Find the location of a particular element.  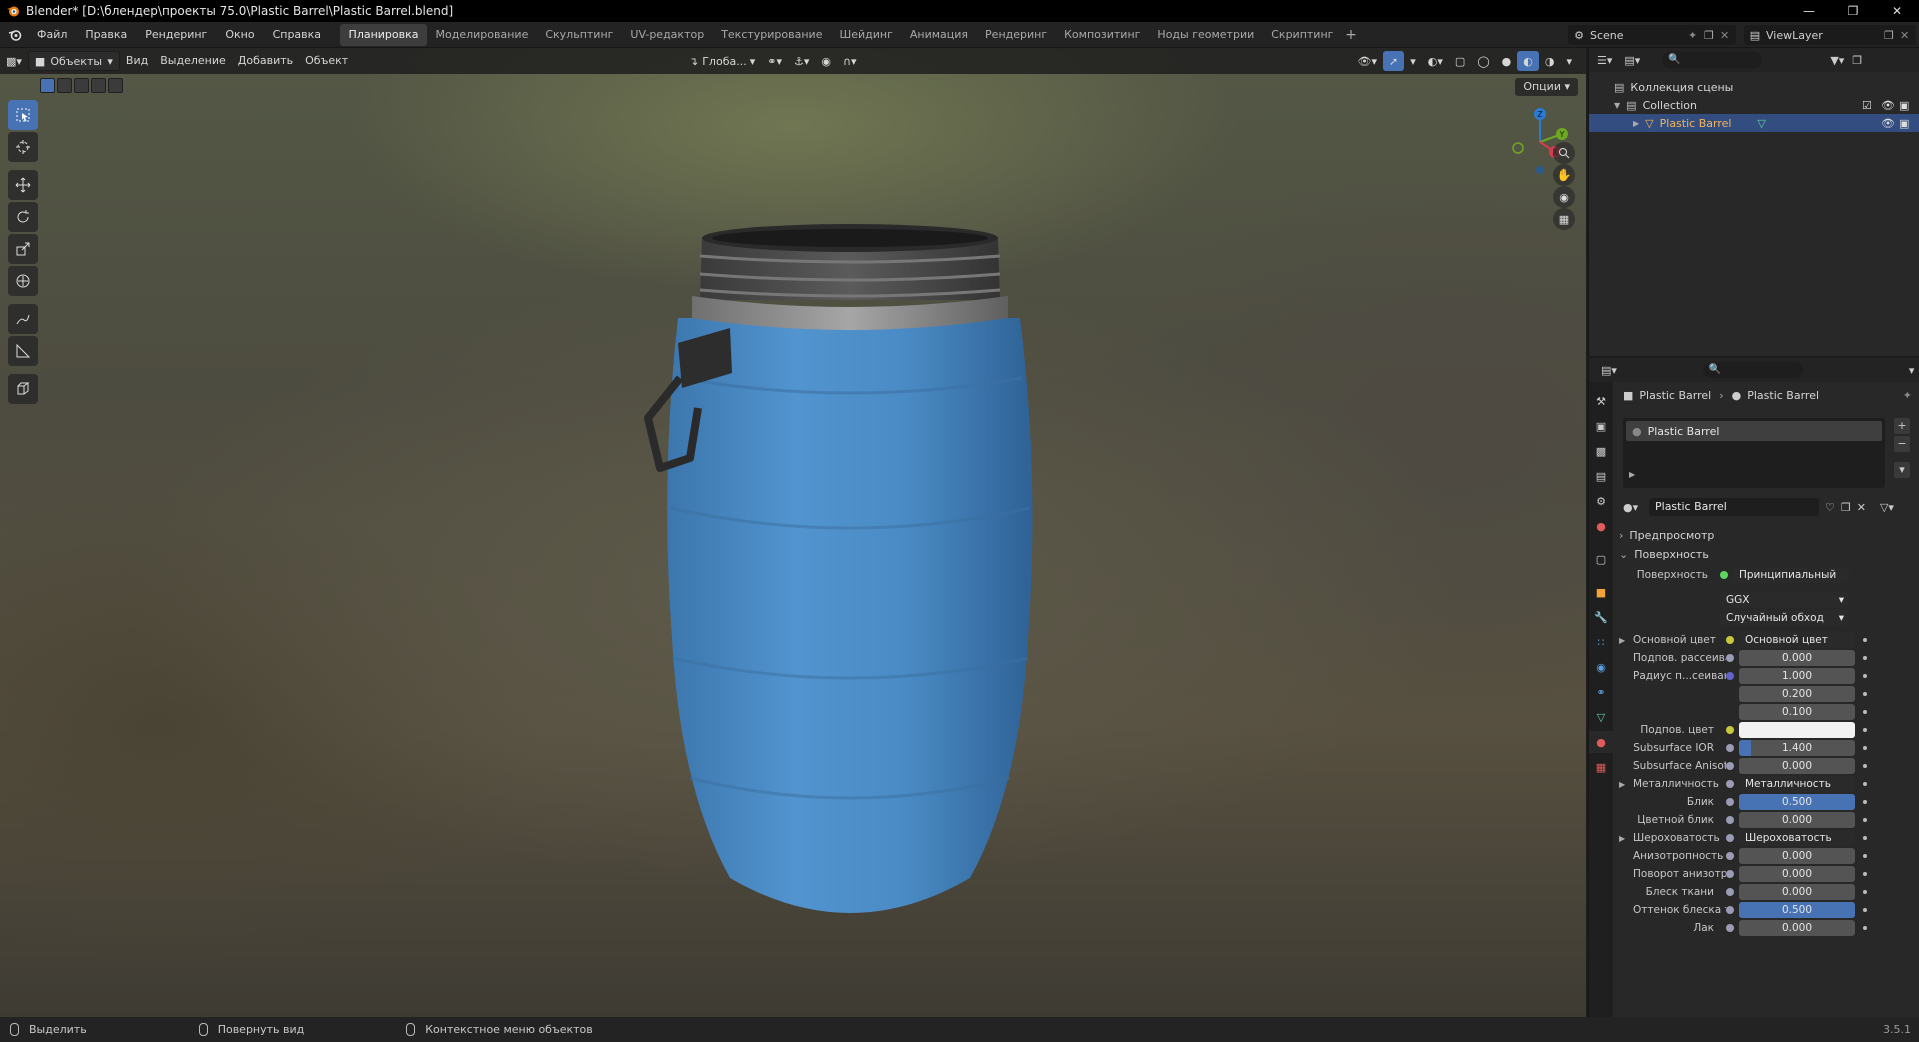

gizmo-dropdown-icon: ▾ is located at coordinates (1413, 61).